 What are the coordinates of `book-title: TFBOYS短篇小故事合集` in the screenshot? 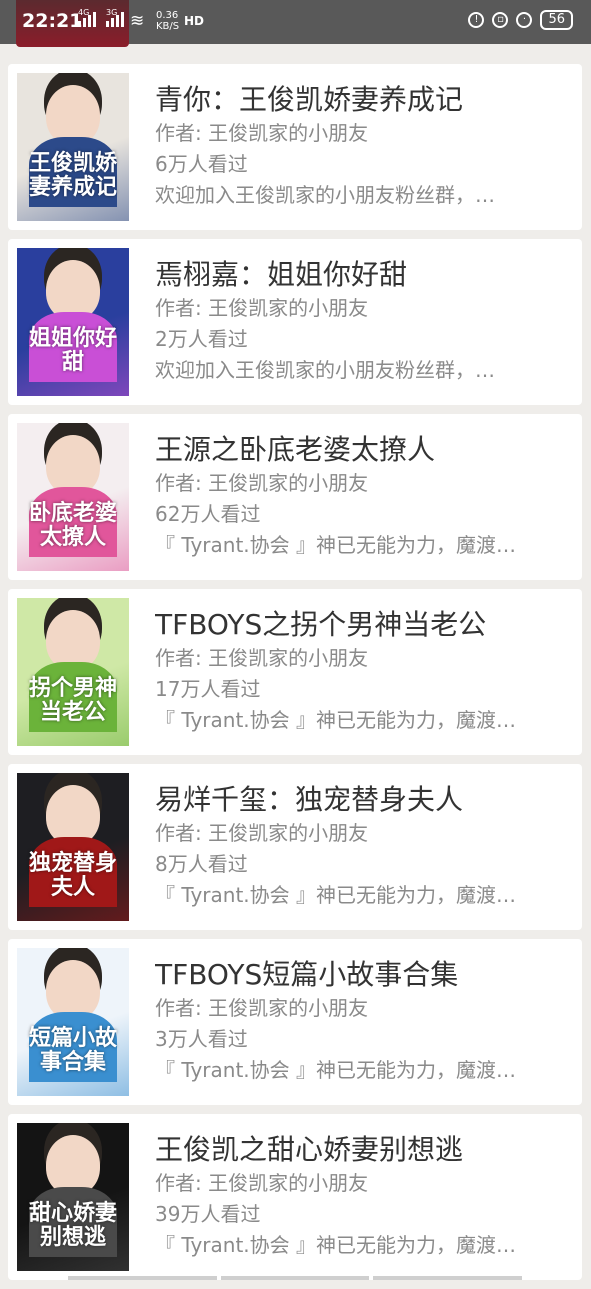 It's located at (361, 975).